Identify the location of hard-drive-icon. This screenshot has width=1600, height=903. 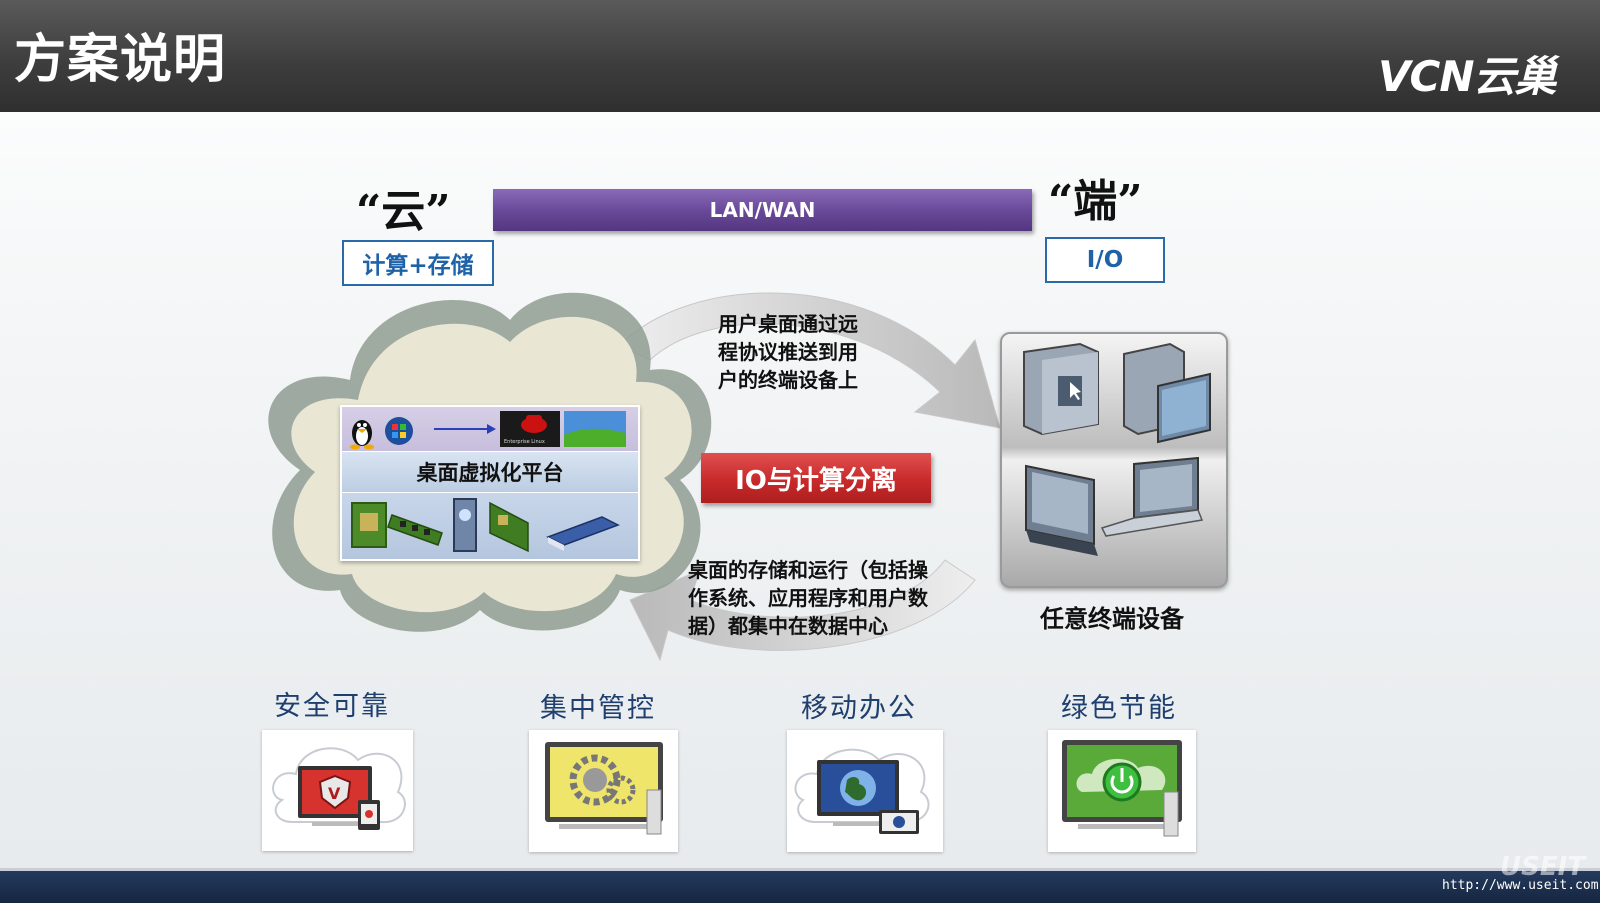
(465, 525).